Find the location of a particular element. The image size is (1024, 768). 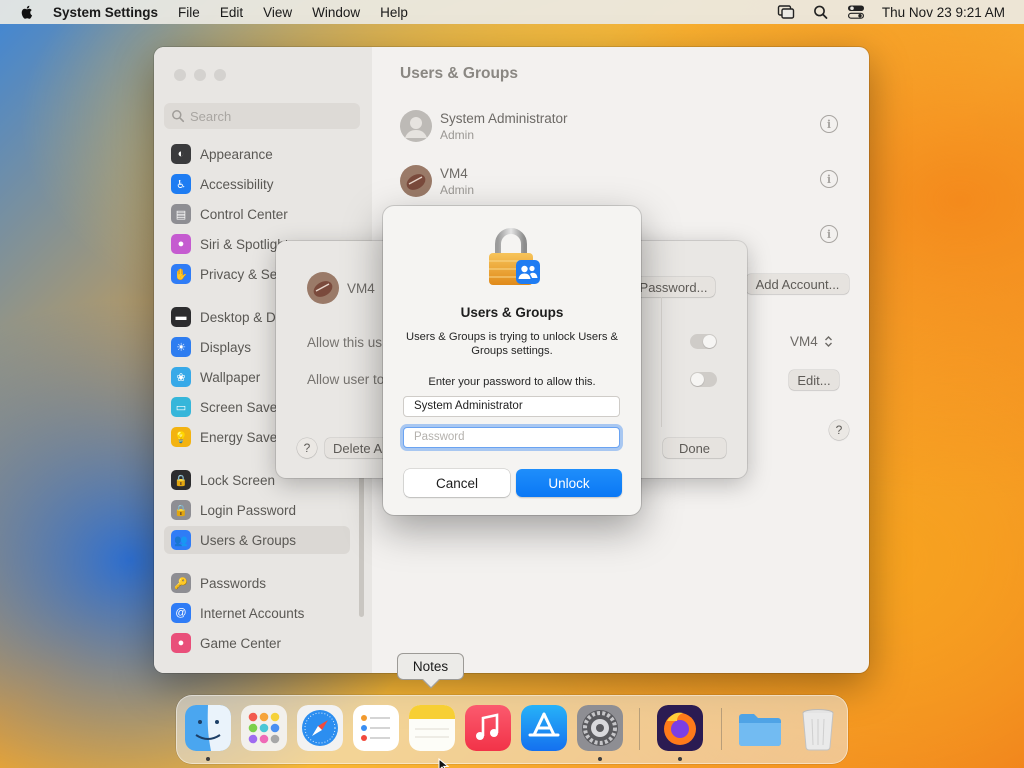

user-name: System Administrator is located at coordinates (504, 118).